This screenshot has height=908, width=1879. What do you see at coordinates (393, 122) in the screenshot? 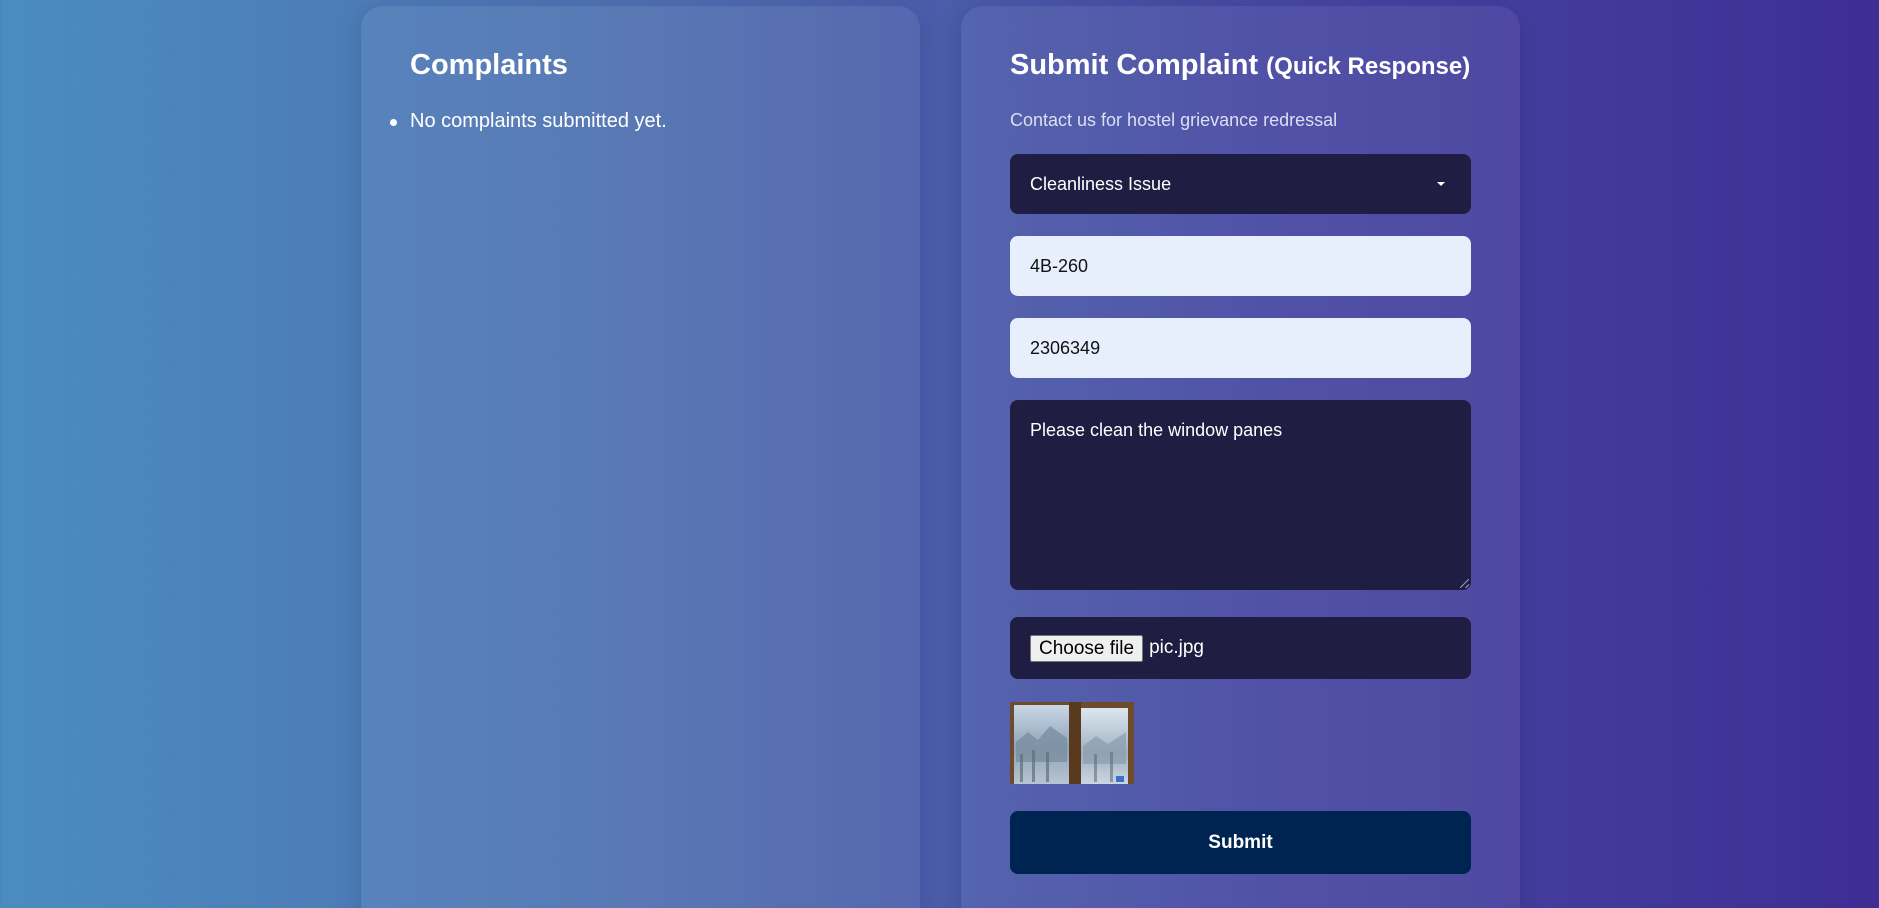
I see `bullet-icon` at bounding box center [393, 122].